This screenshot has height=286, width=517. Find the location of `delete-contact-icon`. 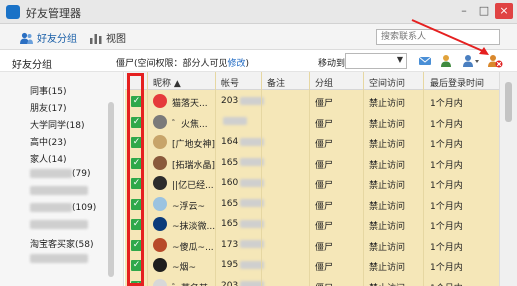

delete-contact-icon is located at coordinates (495, 61).